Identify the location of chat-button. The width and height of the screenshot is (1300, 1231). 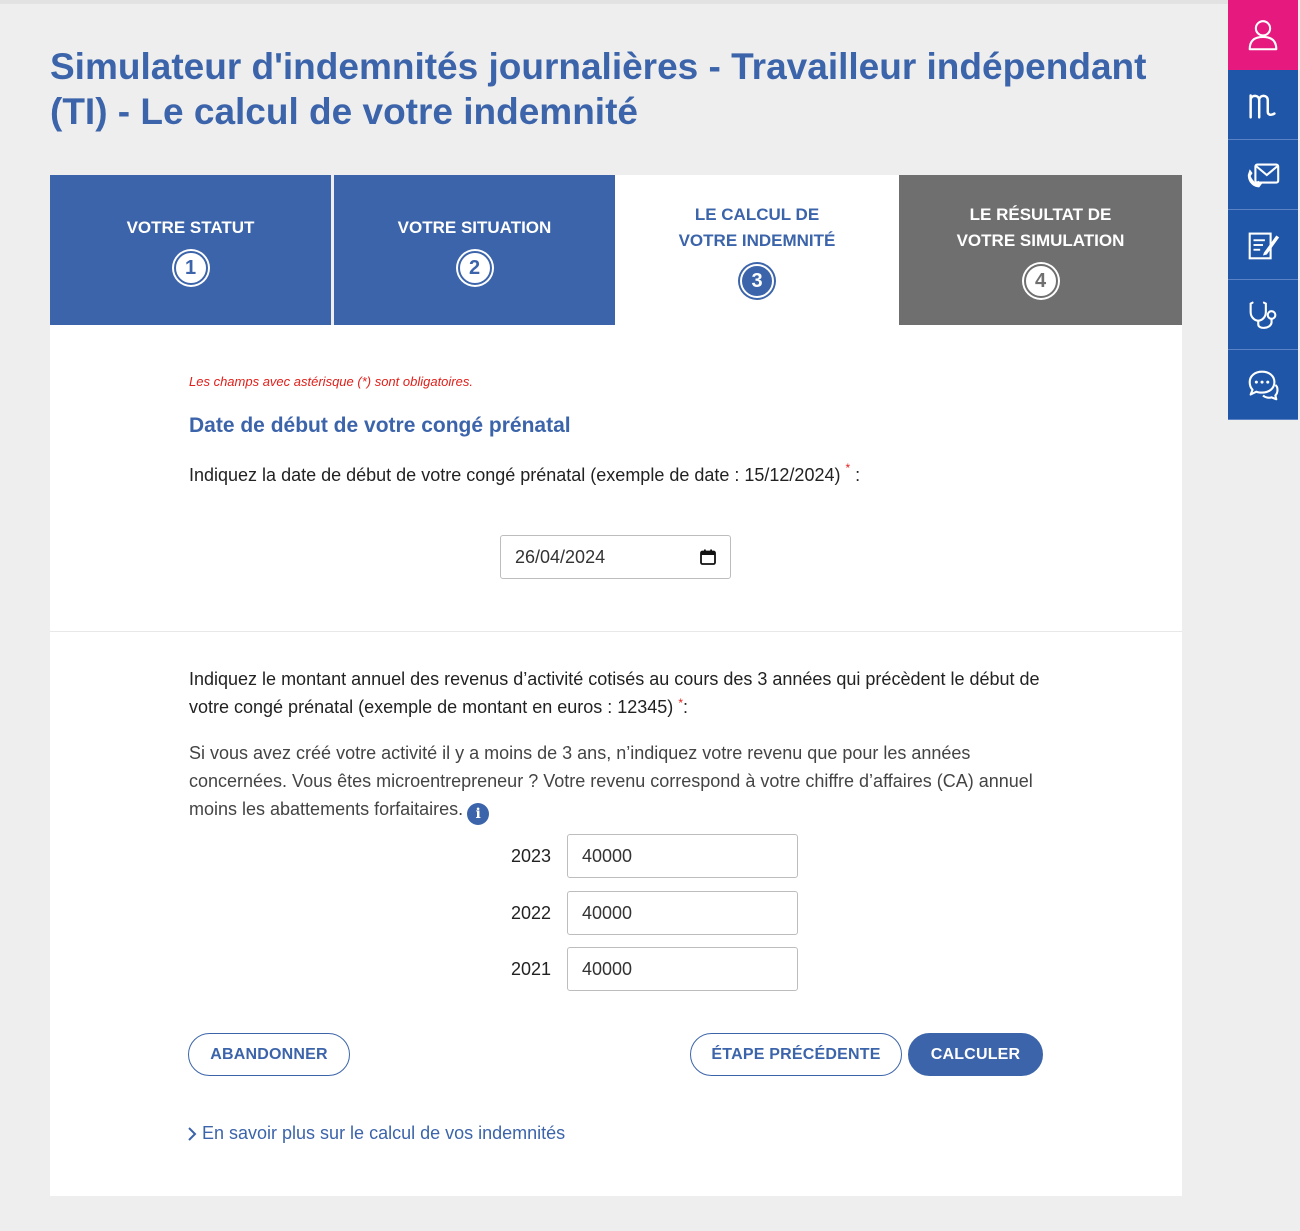
(1263, 385).